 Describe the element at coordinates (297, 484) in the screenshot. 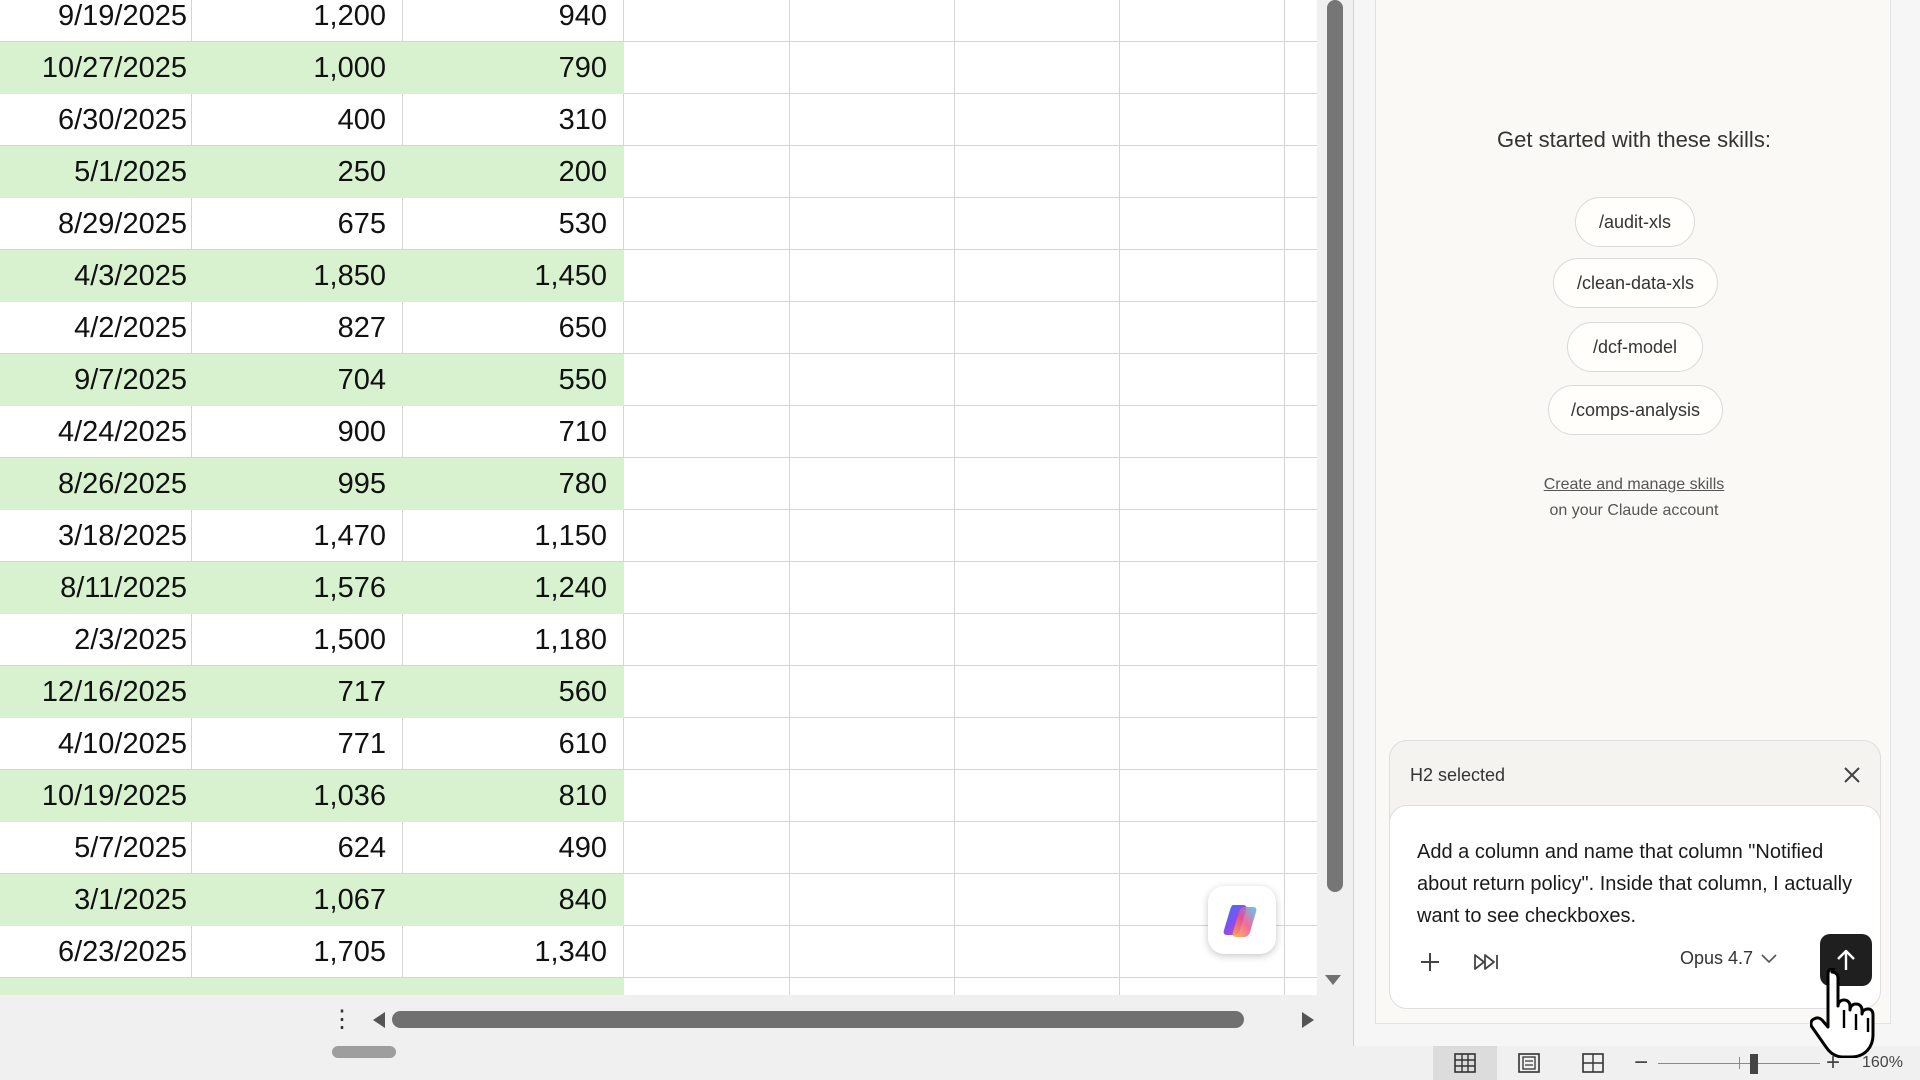

I see `number-cell: 995` at that location.